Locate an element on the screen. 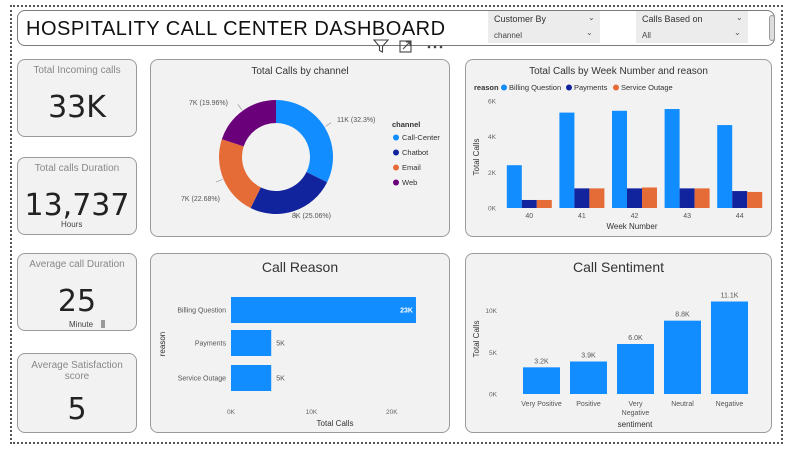 Image resolution: width=787 pixels, height=449 pixels. donut-slice-email is located at coordinates (240, 174).